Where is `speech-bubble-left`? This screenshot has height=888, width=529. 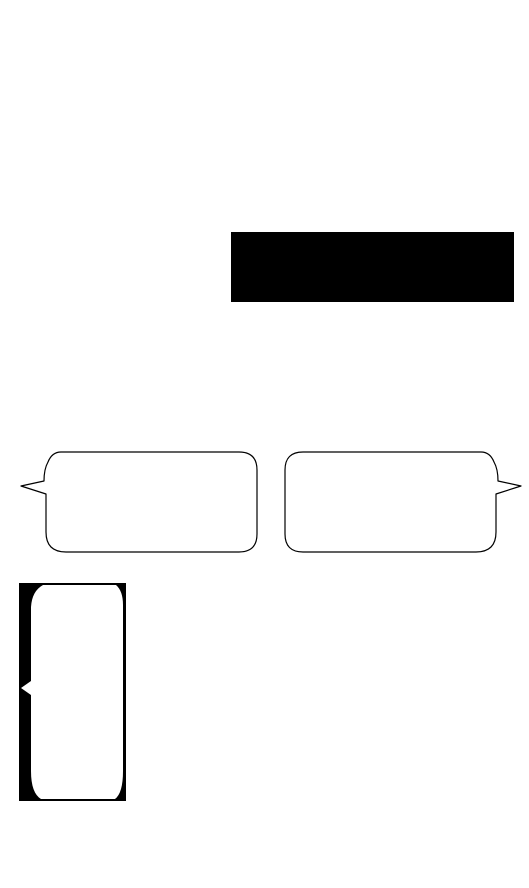
speech-bubble-left is located at coordinates (139, 502).